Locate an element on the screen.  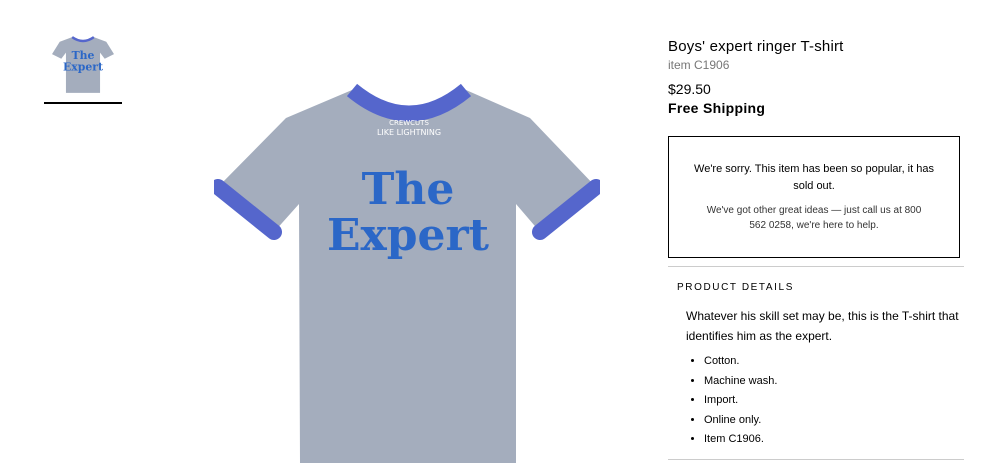
shirt-print-line2: Expert is located at coordinates (408, 235).